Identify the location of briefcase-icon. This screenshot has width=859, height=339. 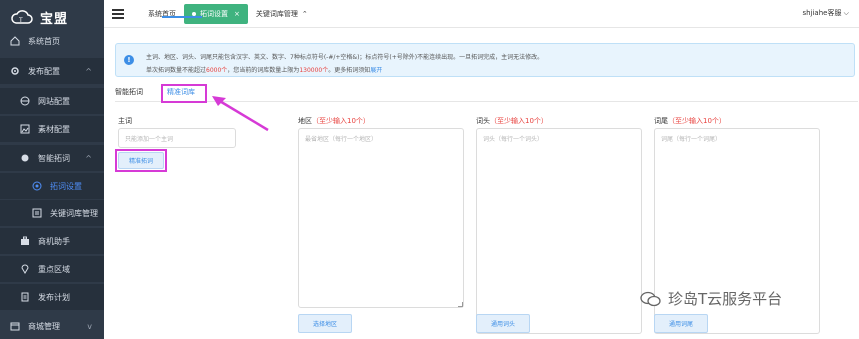
(25, 241).